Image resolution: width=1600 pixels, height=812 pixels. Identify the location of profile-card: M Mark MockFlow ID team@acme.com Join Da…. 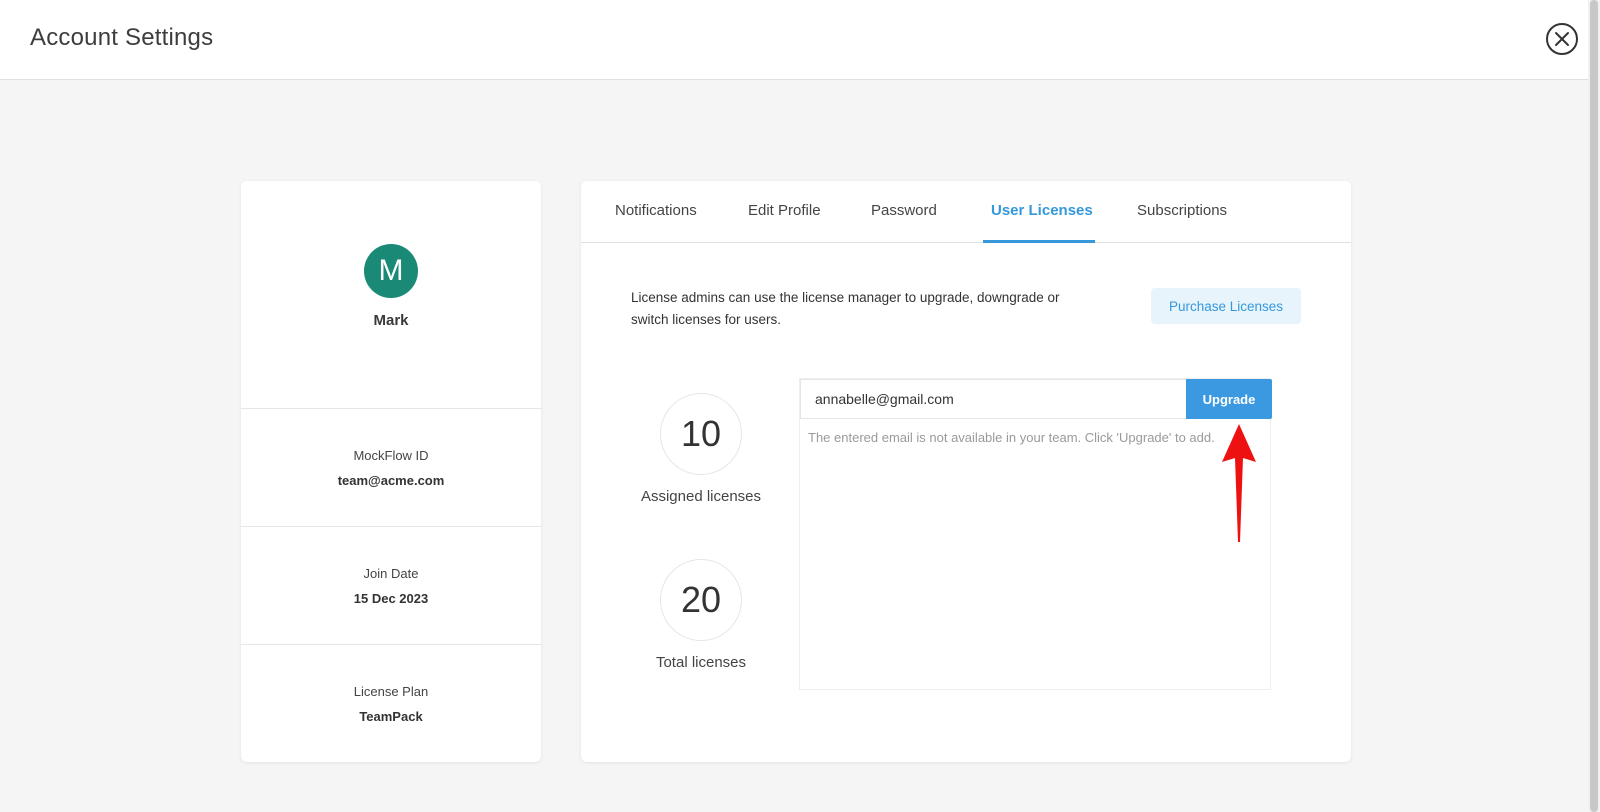
(391, 471).